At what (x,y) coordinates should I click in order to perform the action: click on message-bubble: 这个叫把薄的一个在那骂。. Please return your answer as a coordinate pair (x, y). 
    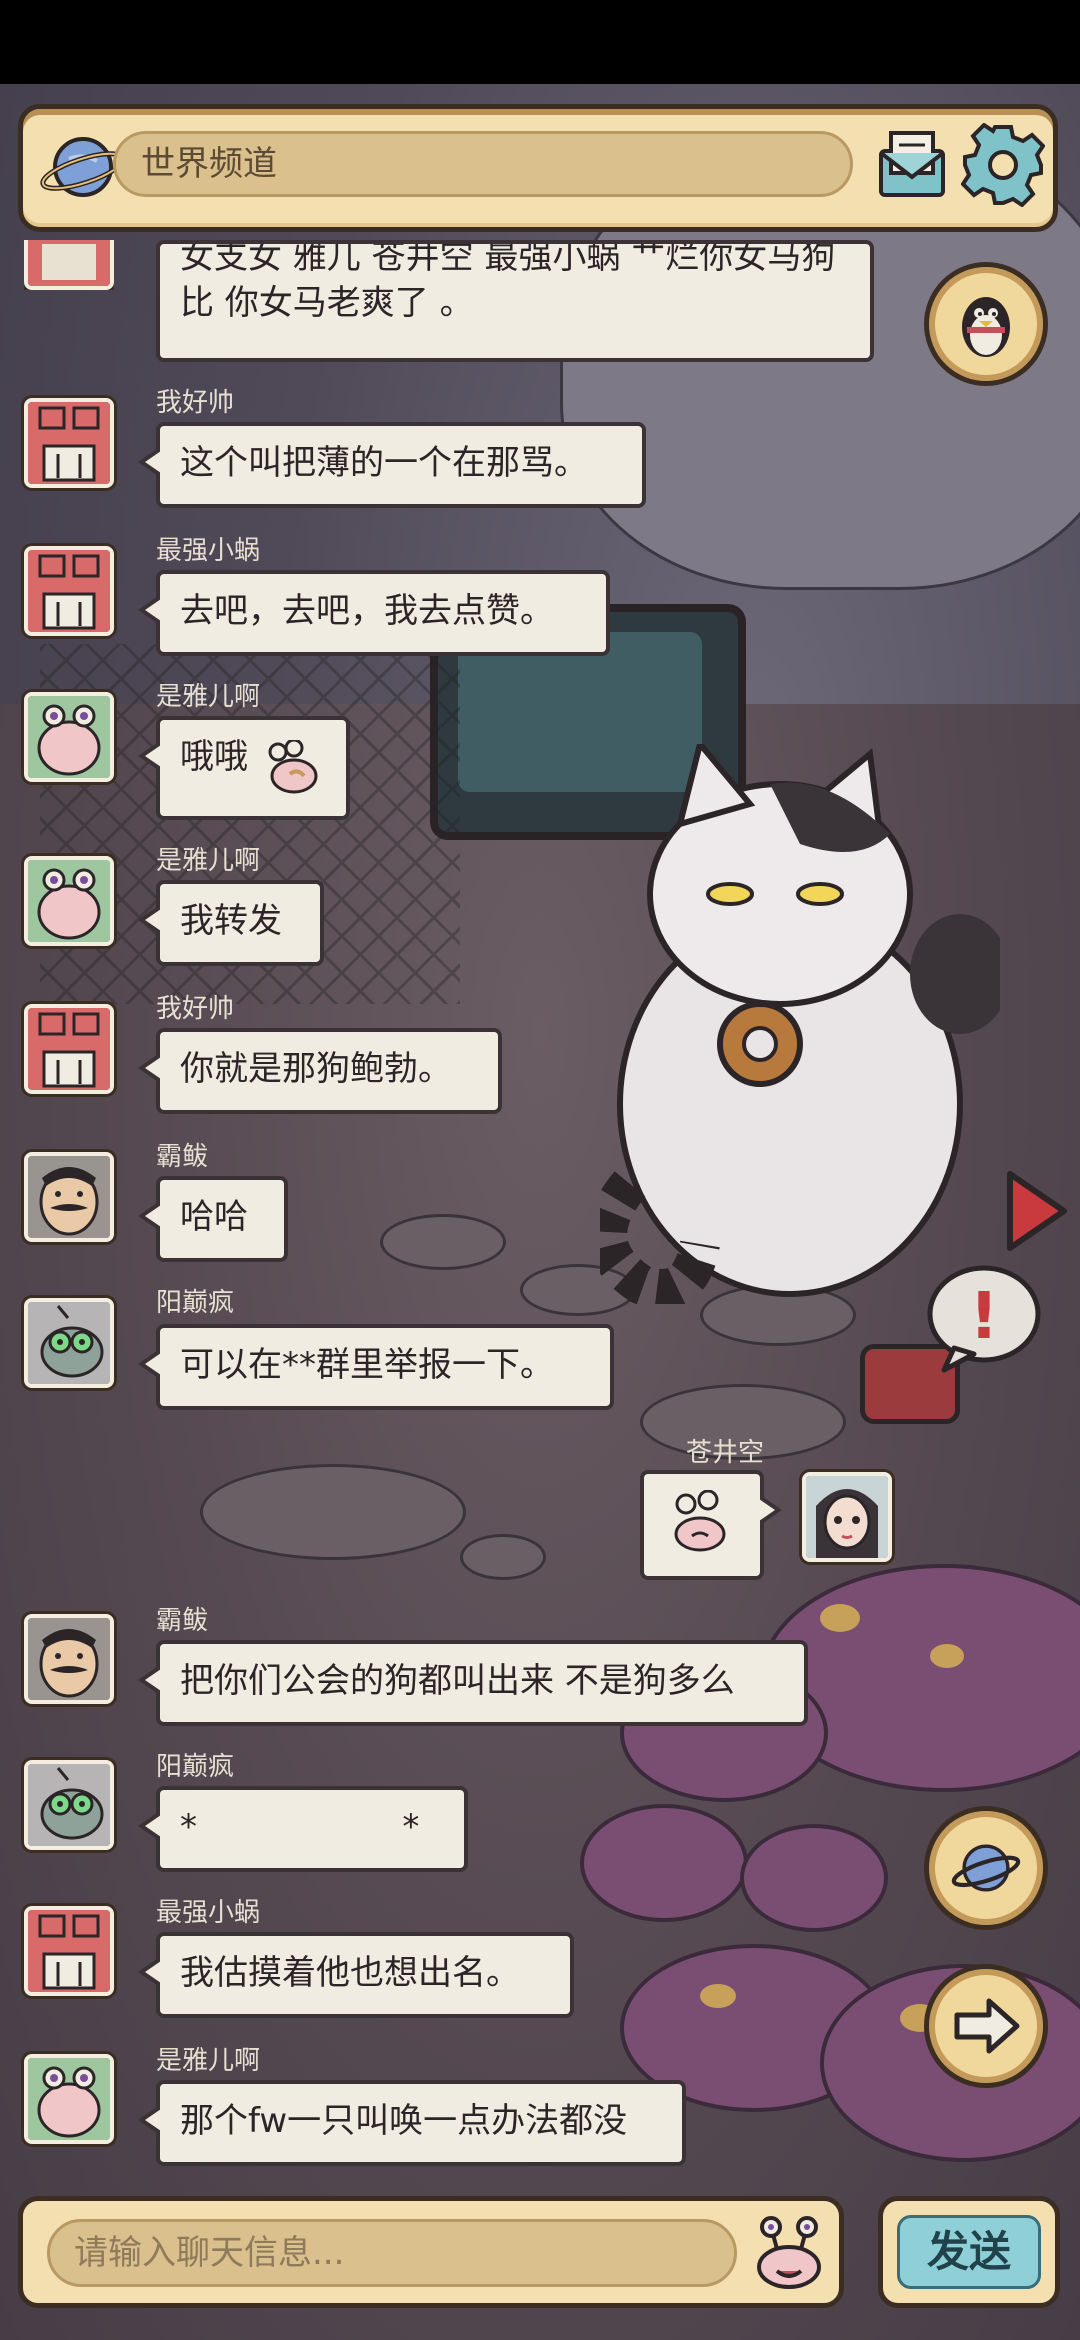
    Looking at the image, I should click on (392, 465).